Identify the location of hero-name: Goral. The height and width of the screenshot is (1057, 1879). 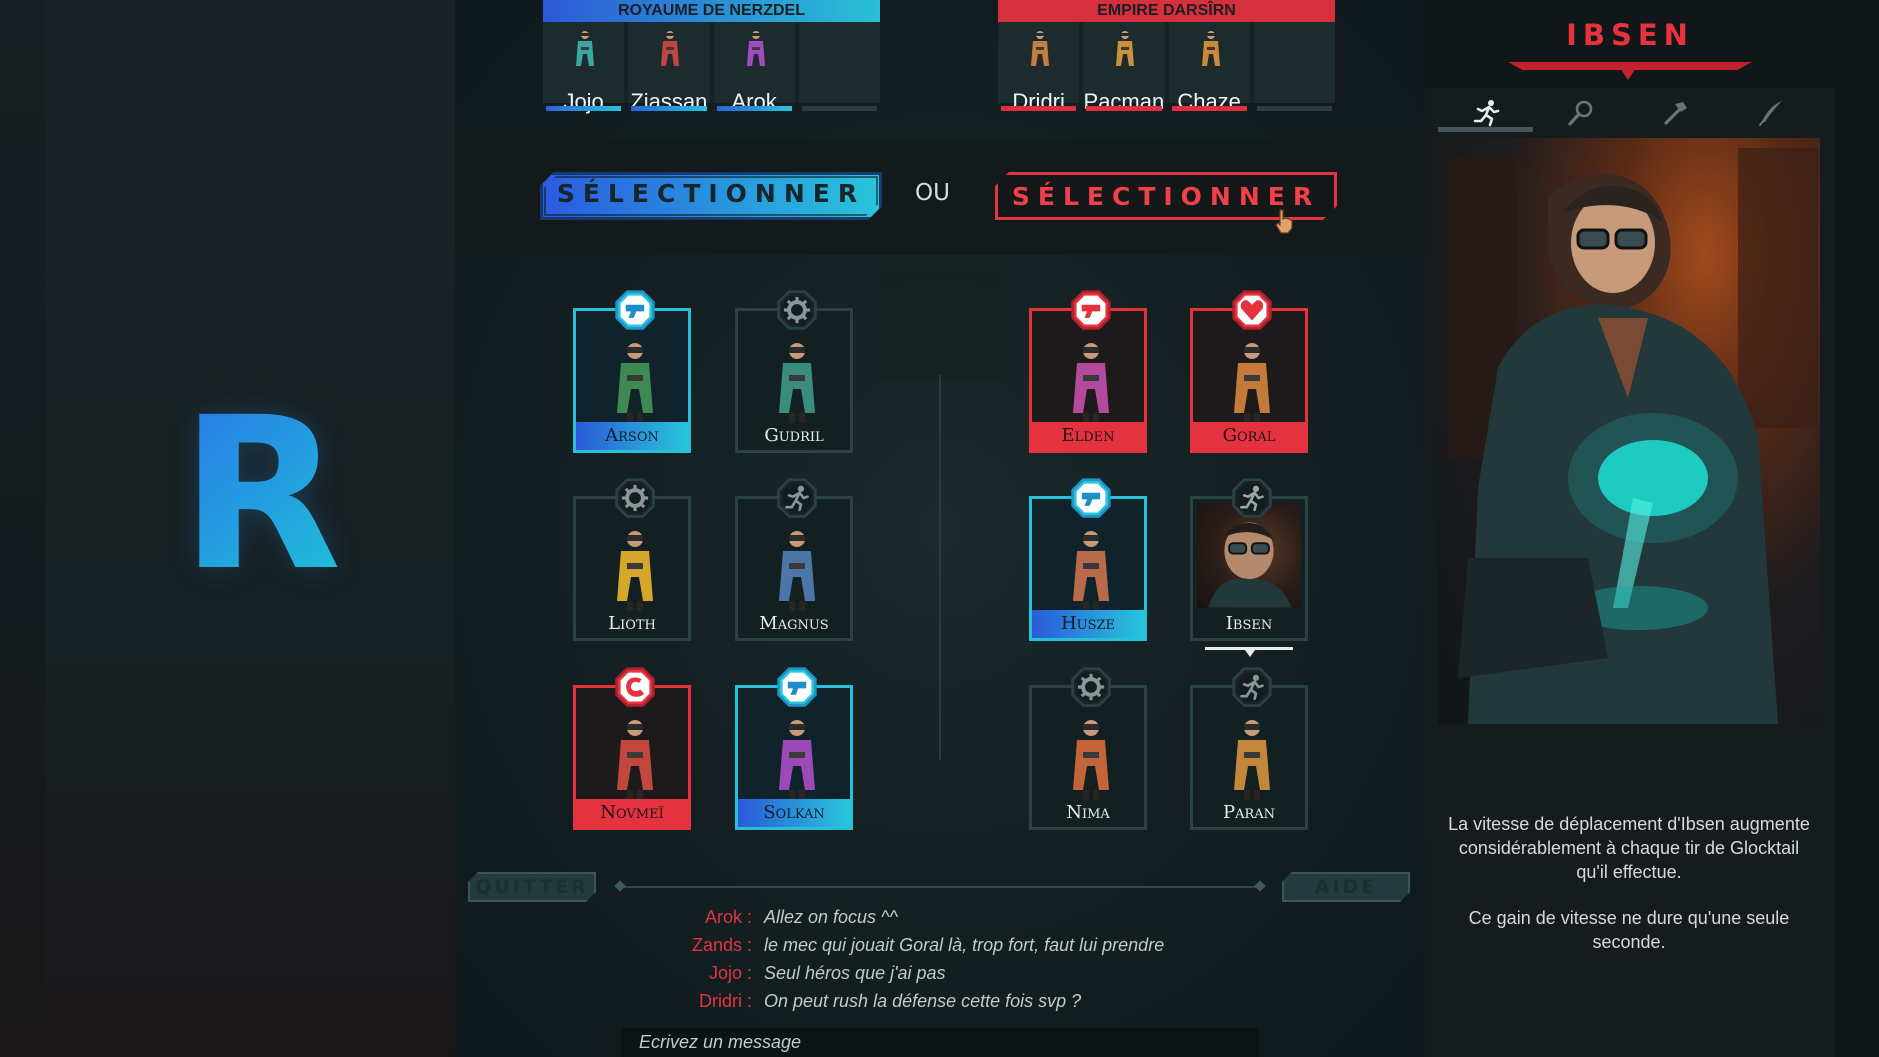
(1249, 436).